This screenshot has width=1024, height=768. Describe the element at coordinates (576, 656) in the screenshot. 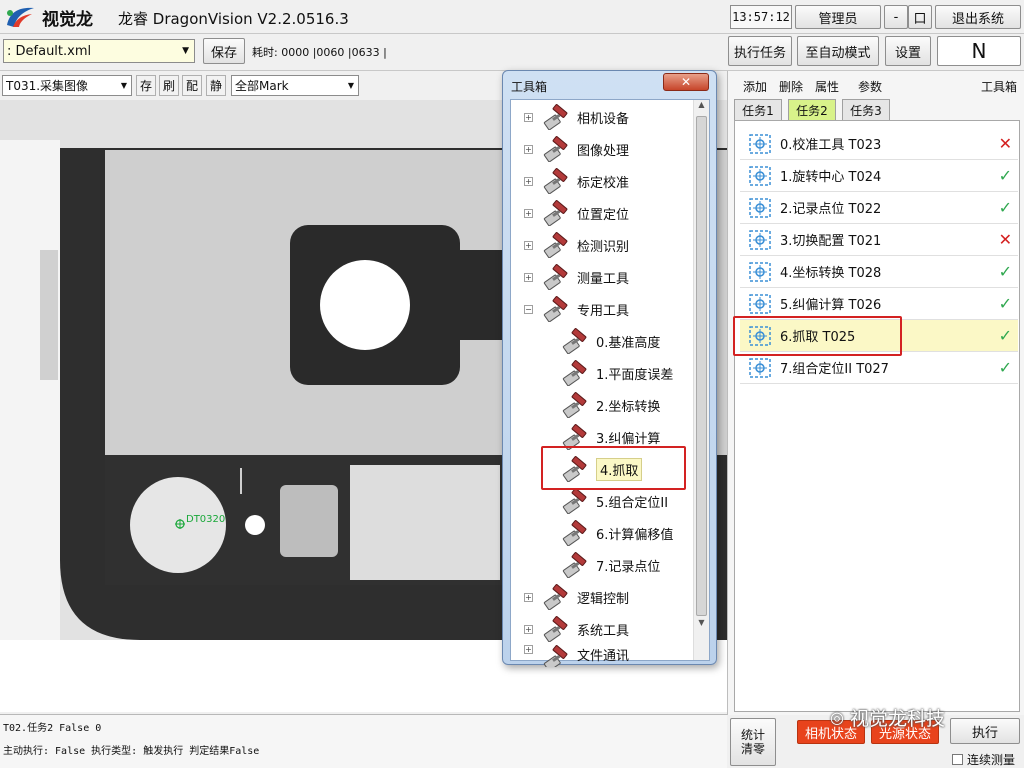

I see `toolbox-category: + 文件通讯` at that location.